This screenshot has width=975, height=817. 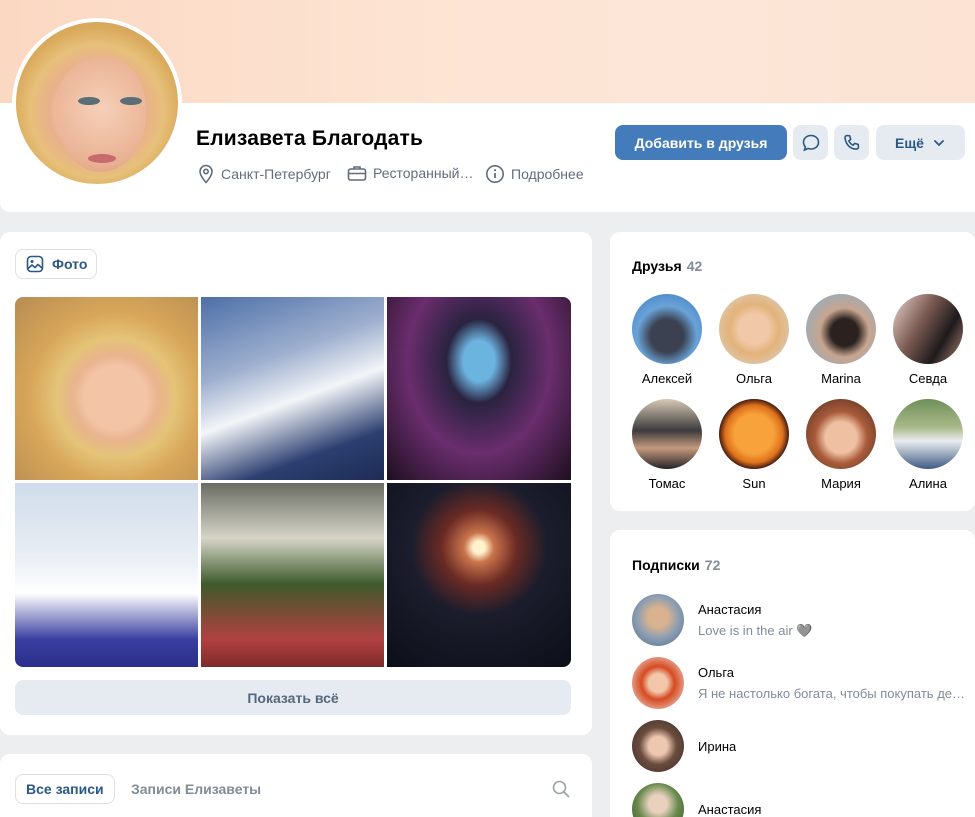 I want to click on info-icon, so click(x=495, y=174).